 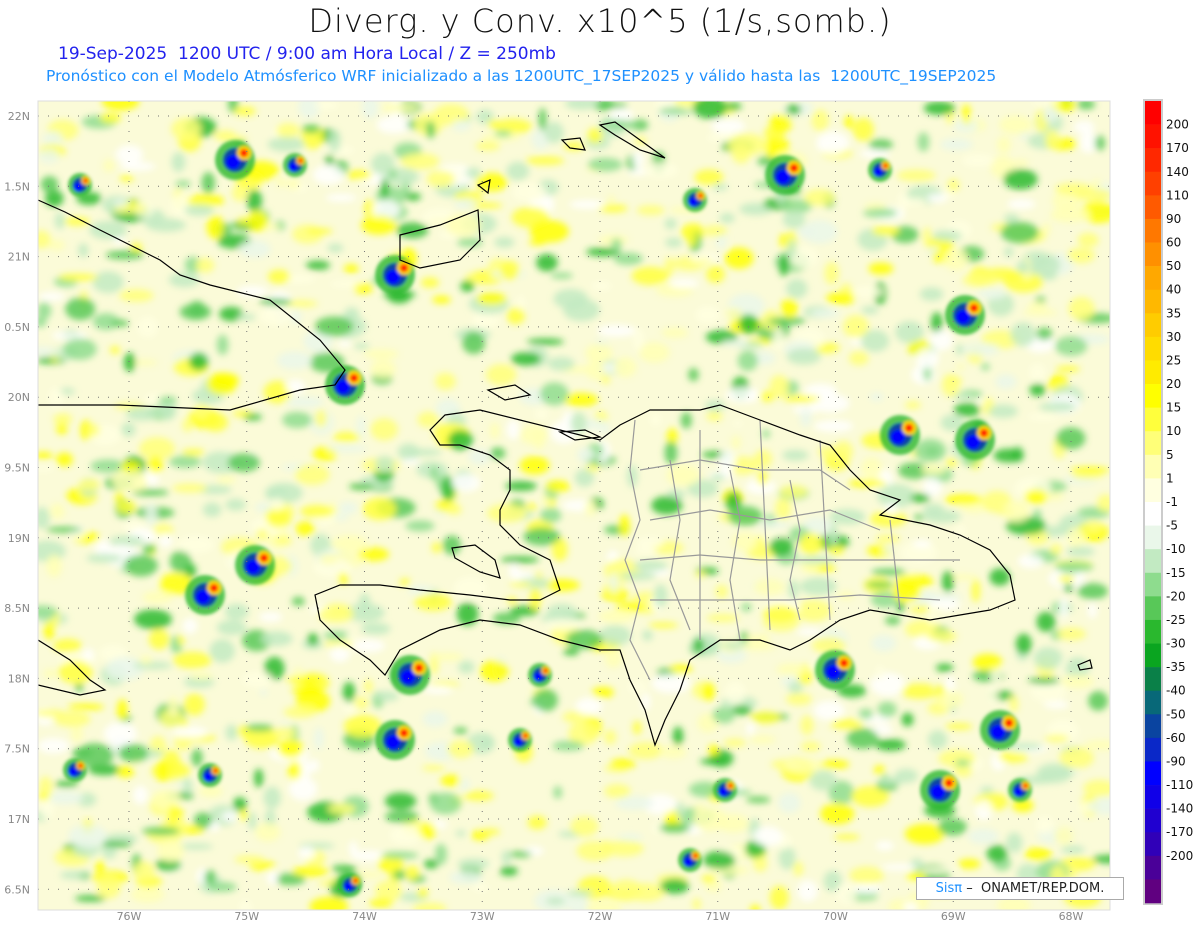 I want to click on colorbar-label: 110, so click(x=1177, y=195).